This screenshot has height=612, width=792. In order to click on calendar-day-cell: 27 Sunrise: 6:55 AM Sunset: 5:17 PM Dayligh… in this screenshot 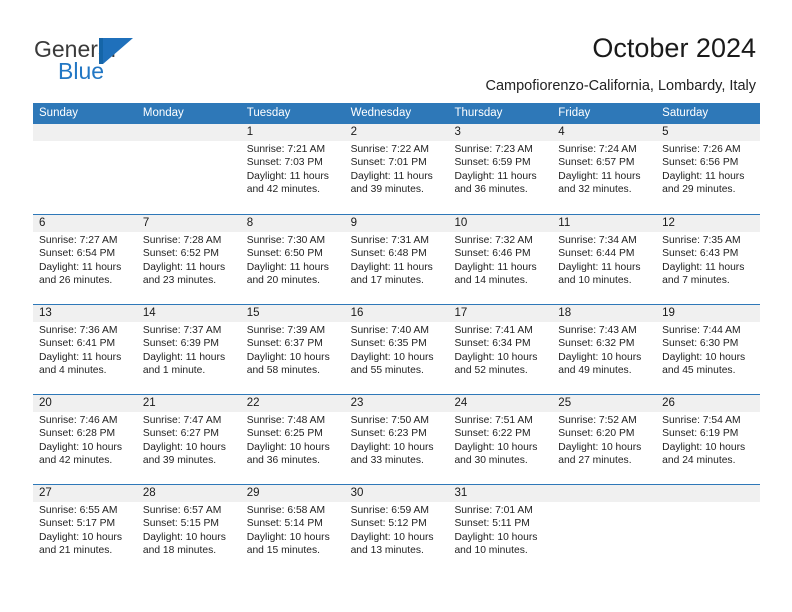, I will do `click(85, 529)`.